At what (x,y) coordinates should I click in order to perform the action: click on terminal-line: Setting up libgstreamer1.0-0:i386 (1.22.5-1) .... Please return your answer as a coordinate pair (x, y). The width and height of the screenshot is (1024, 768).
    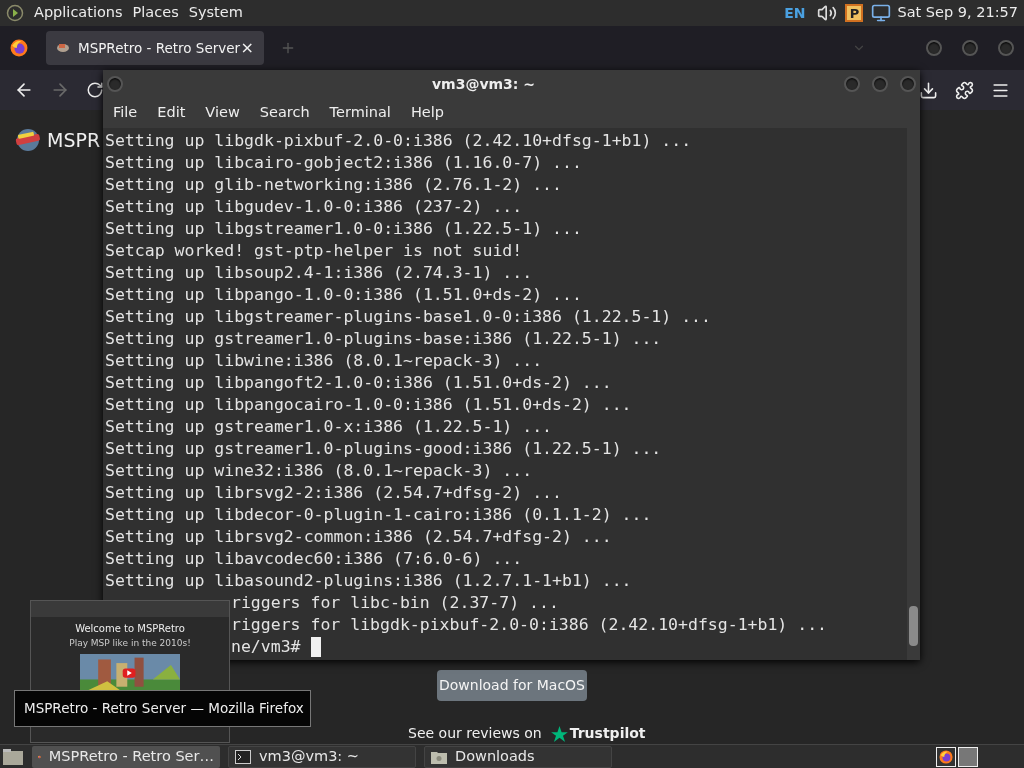
    Looking at the image, I should click on (343, 228).